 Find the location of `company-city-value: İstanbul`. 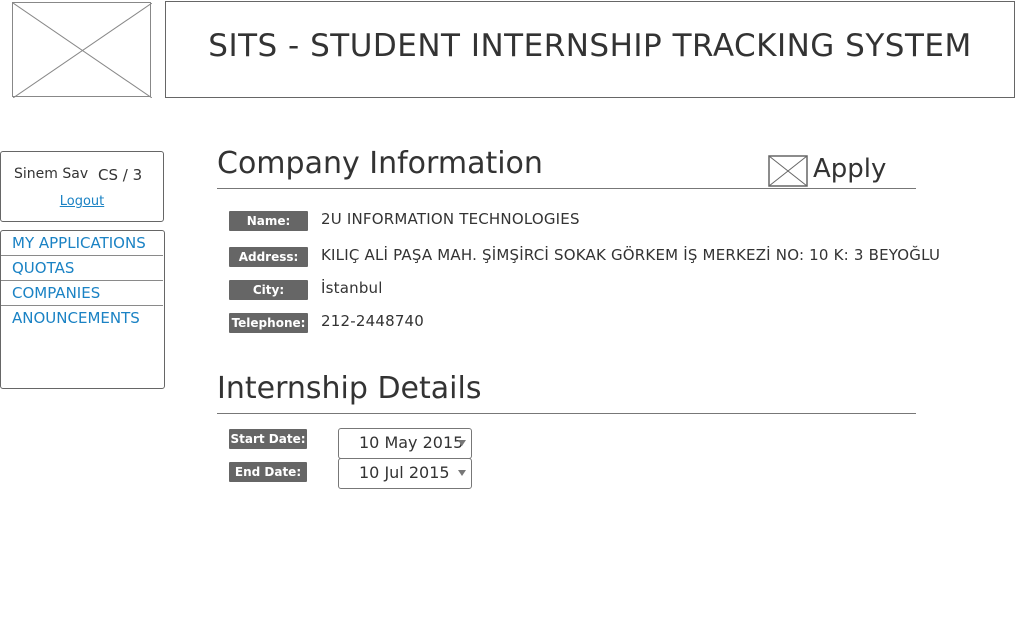

company-city-value: İstanbul is located at coordinates (352, 288).